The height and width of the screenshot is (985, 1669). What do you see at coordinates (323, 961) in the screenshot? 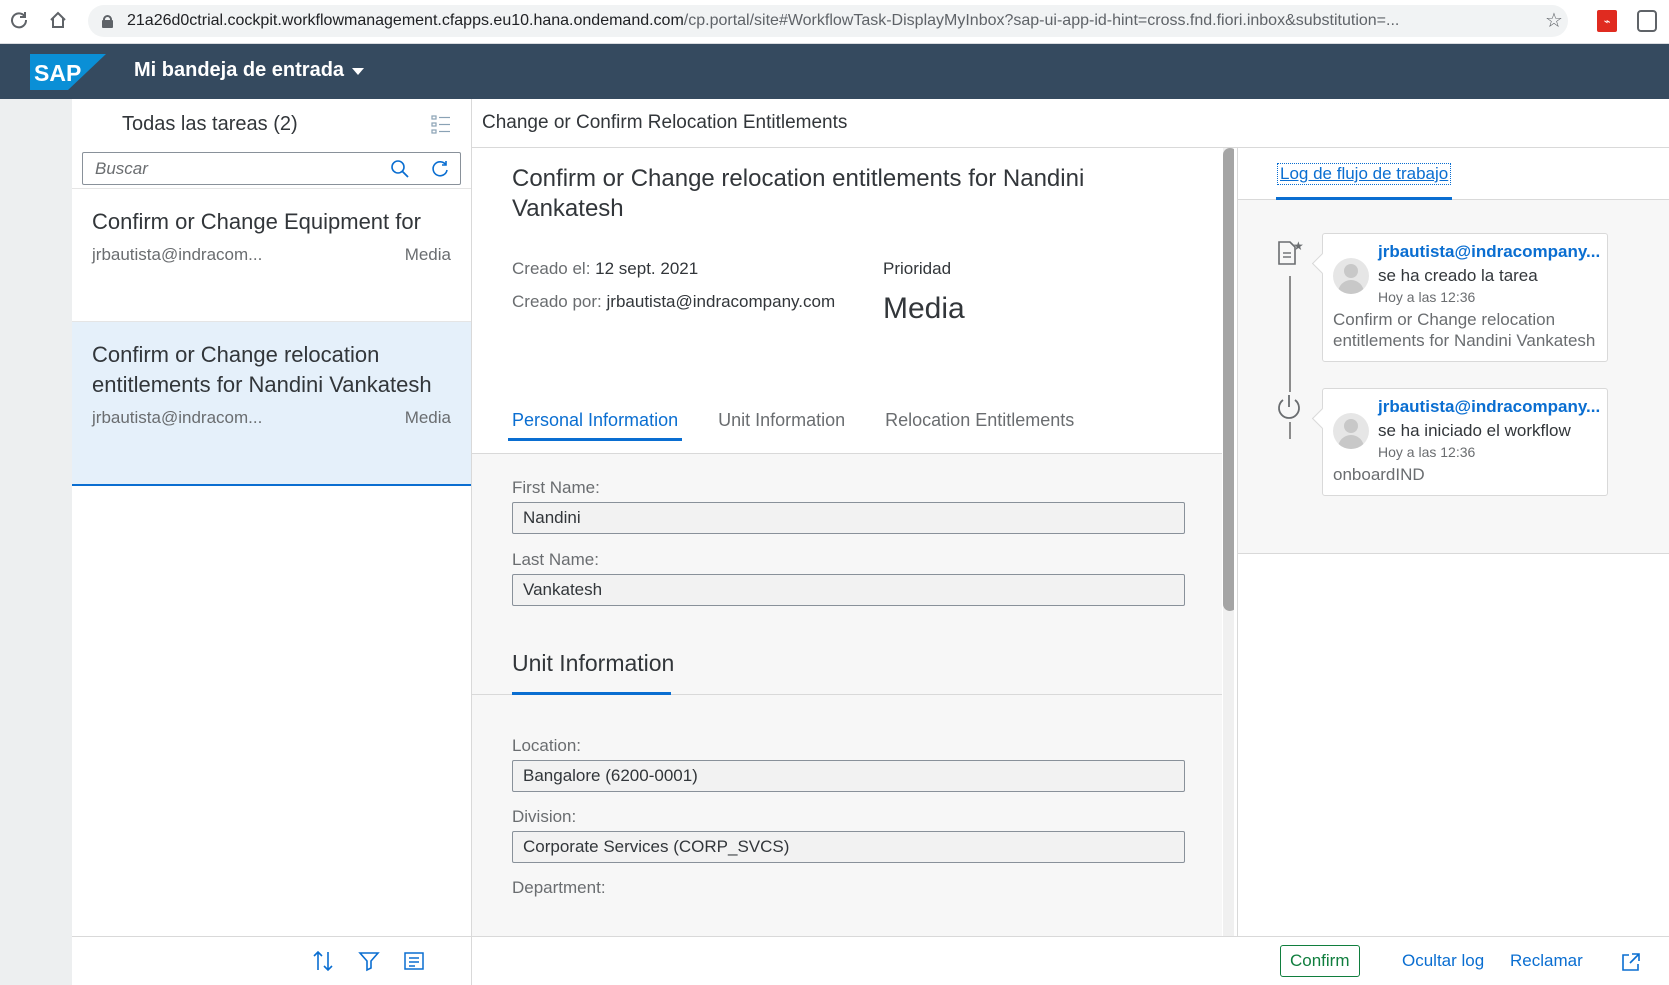
I see `sort-icon` at bounding box center [323, 961].